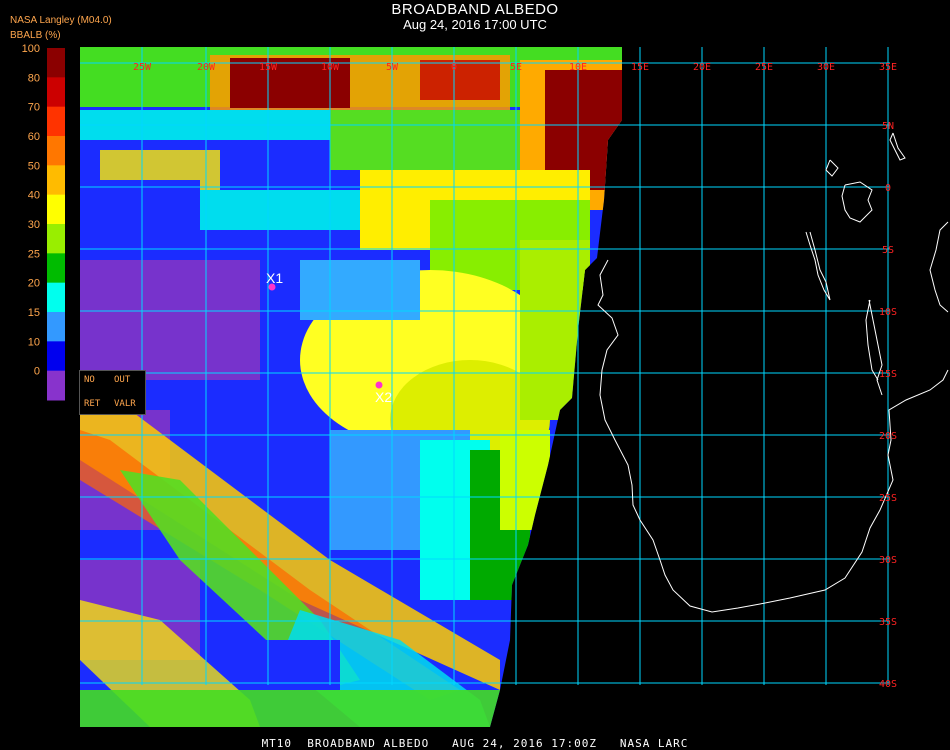  I want to click on longitude-label: 25E, so click(764, 67).